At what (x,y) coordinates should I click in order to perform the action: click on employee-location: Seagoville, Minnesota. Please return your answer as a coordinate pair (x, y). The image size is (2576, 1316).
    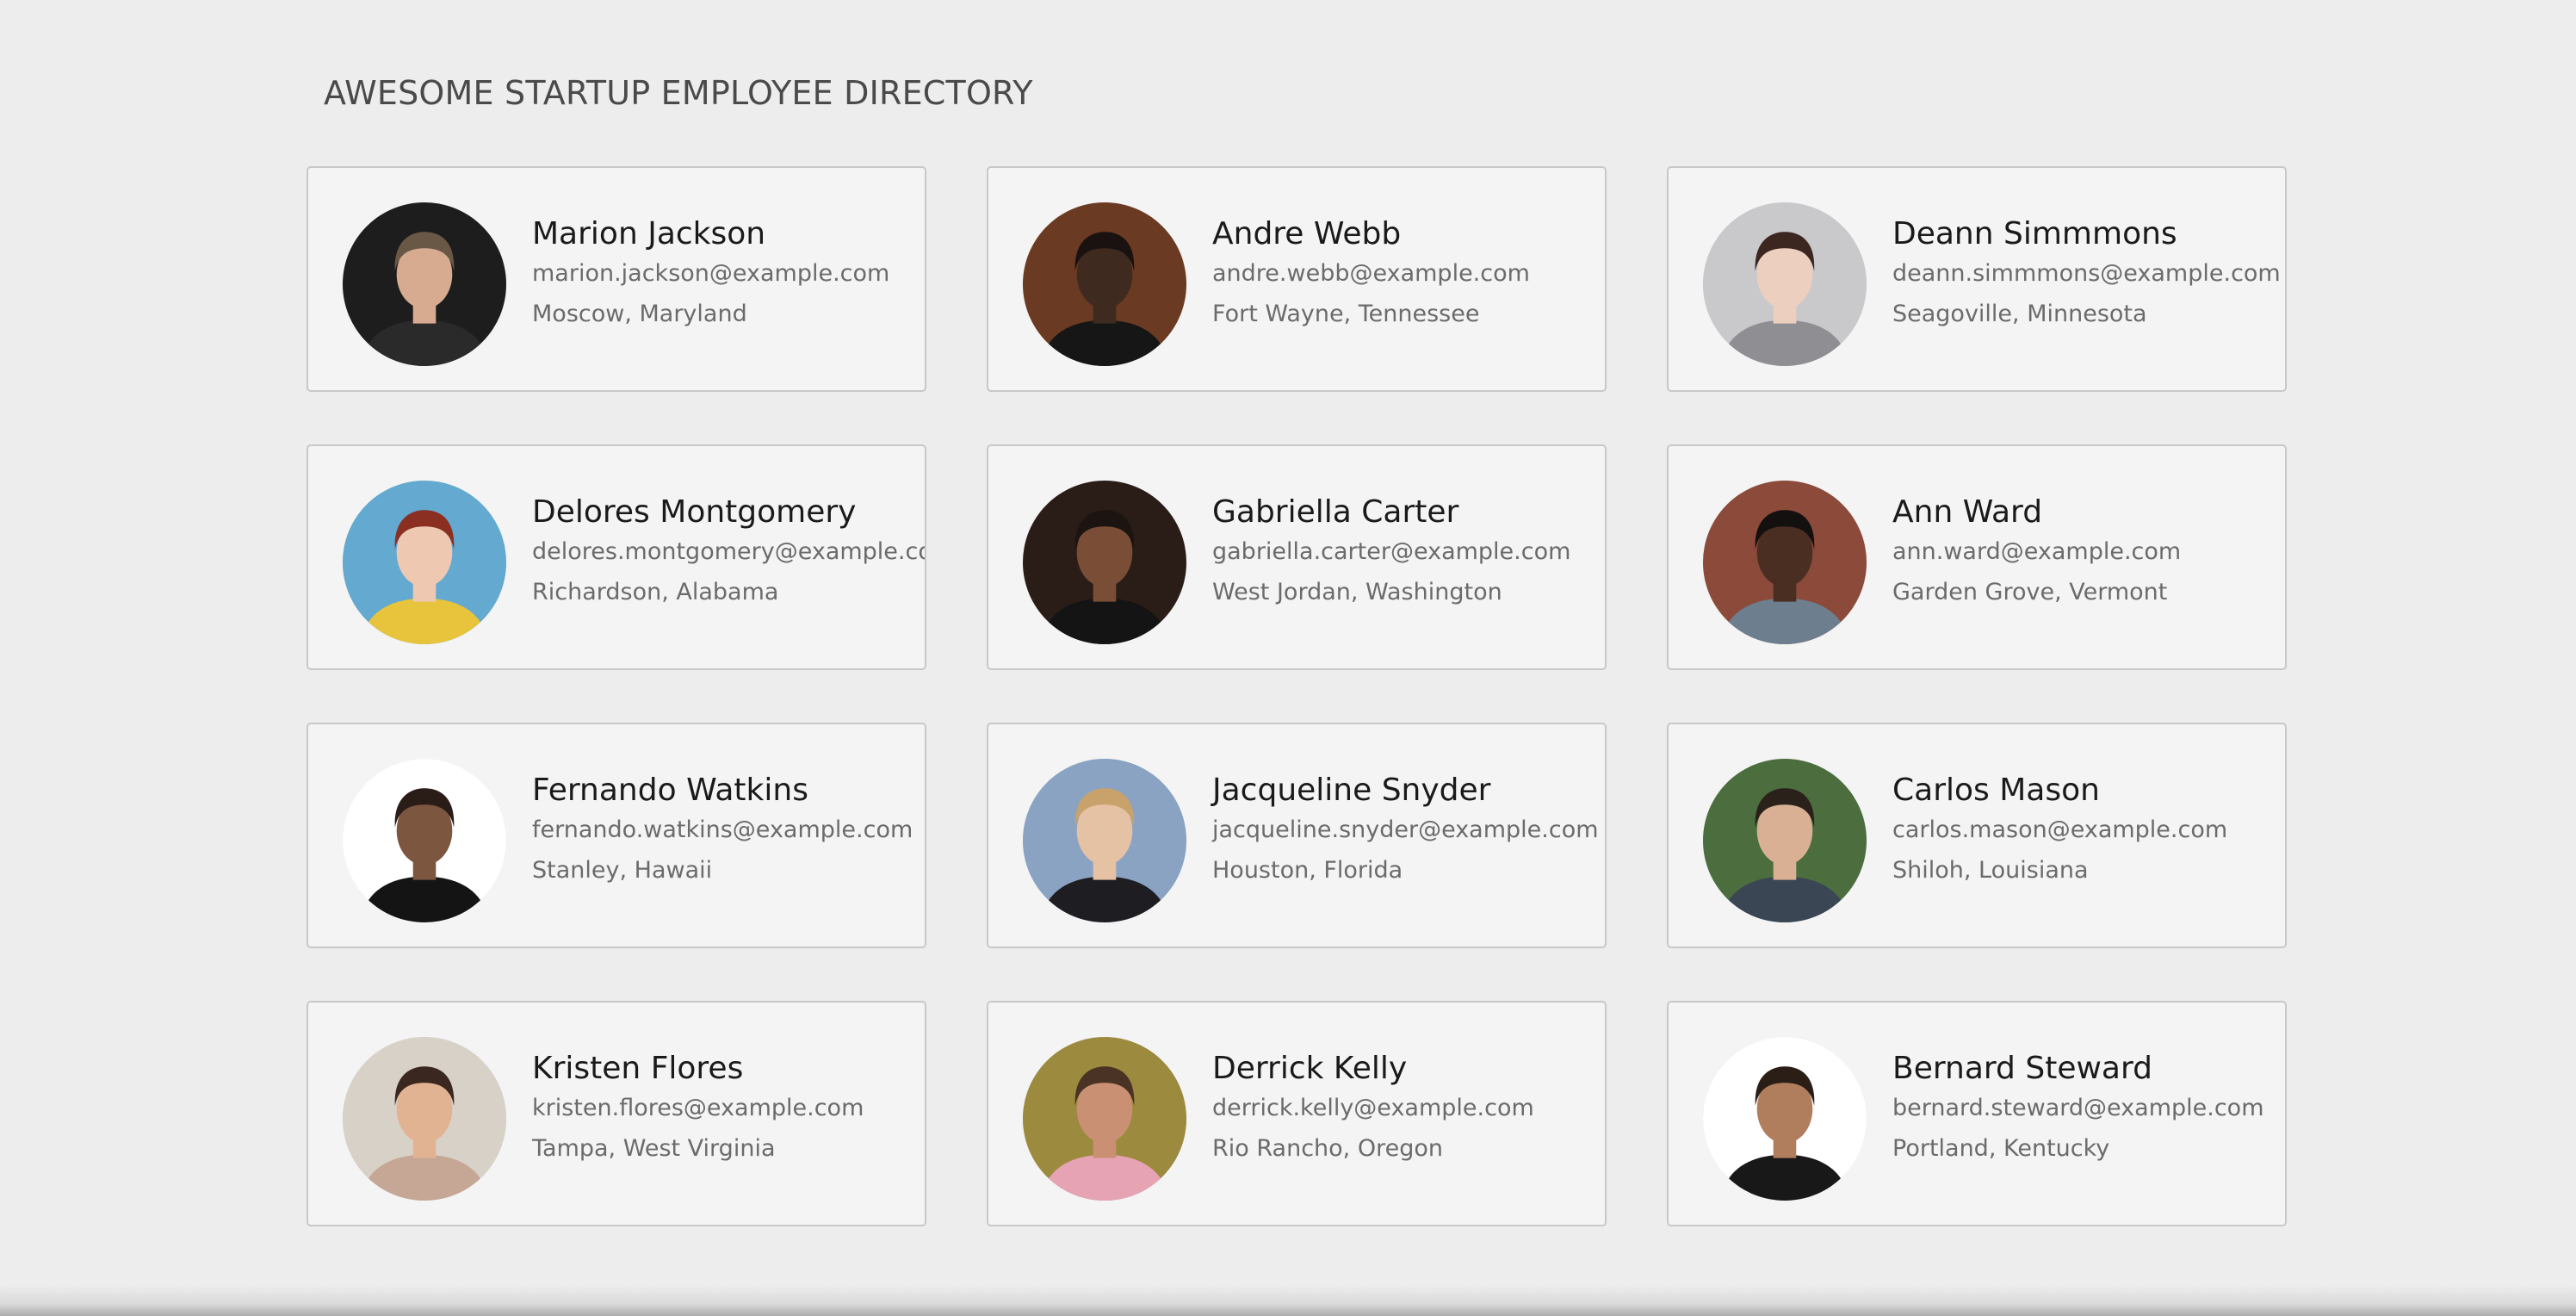
    Looking at the image, I should click on (2020, 314).